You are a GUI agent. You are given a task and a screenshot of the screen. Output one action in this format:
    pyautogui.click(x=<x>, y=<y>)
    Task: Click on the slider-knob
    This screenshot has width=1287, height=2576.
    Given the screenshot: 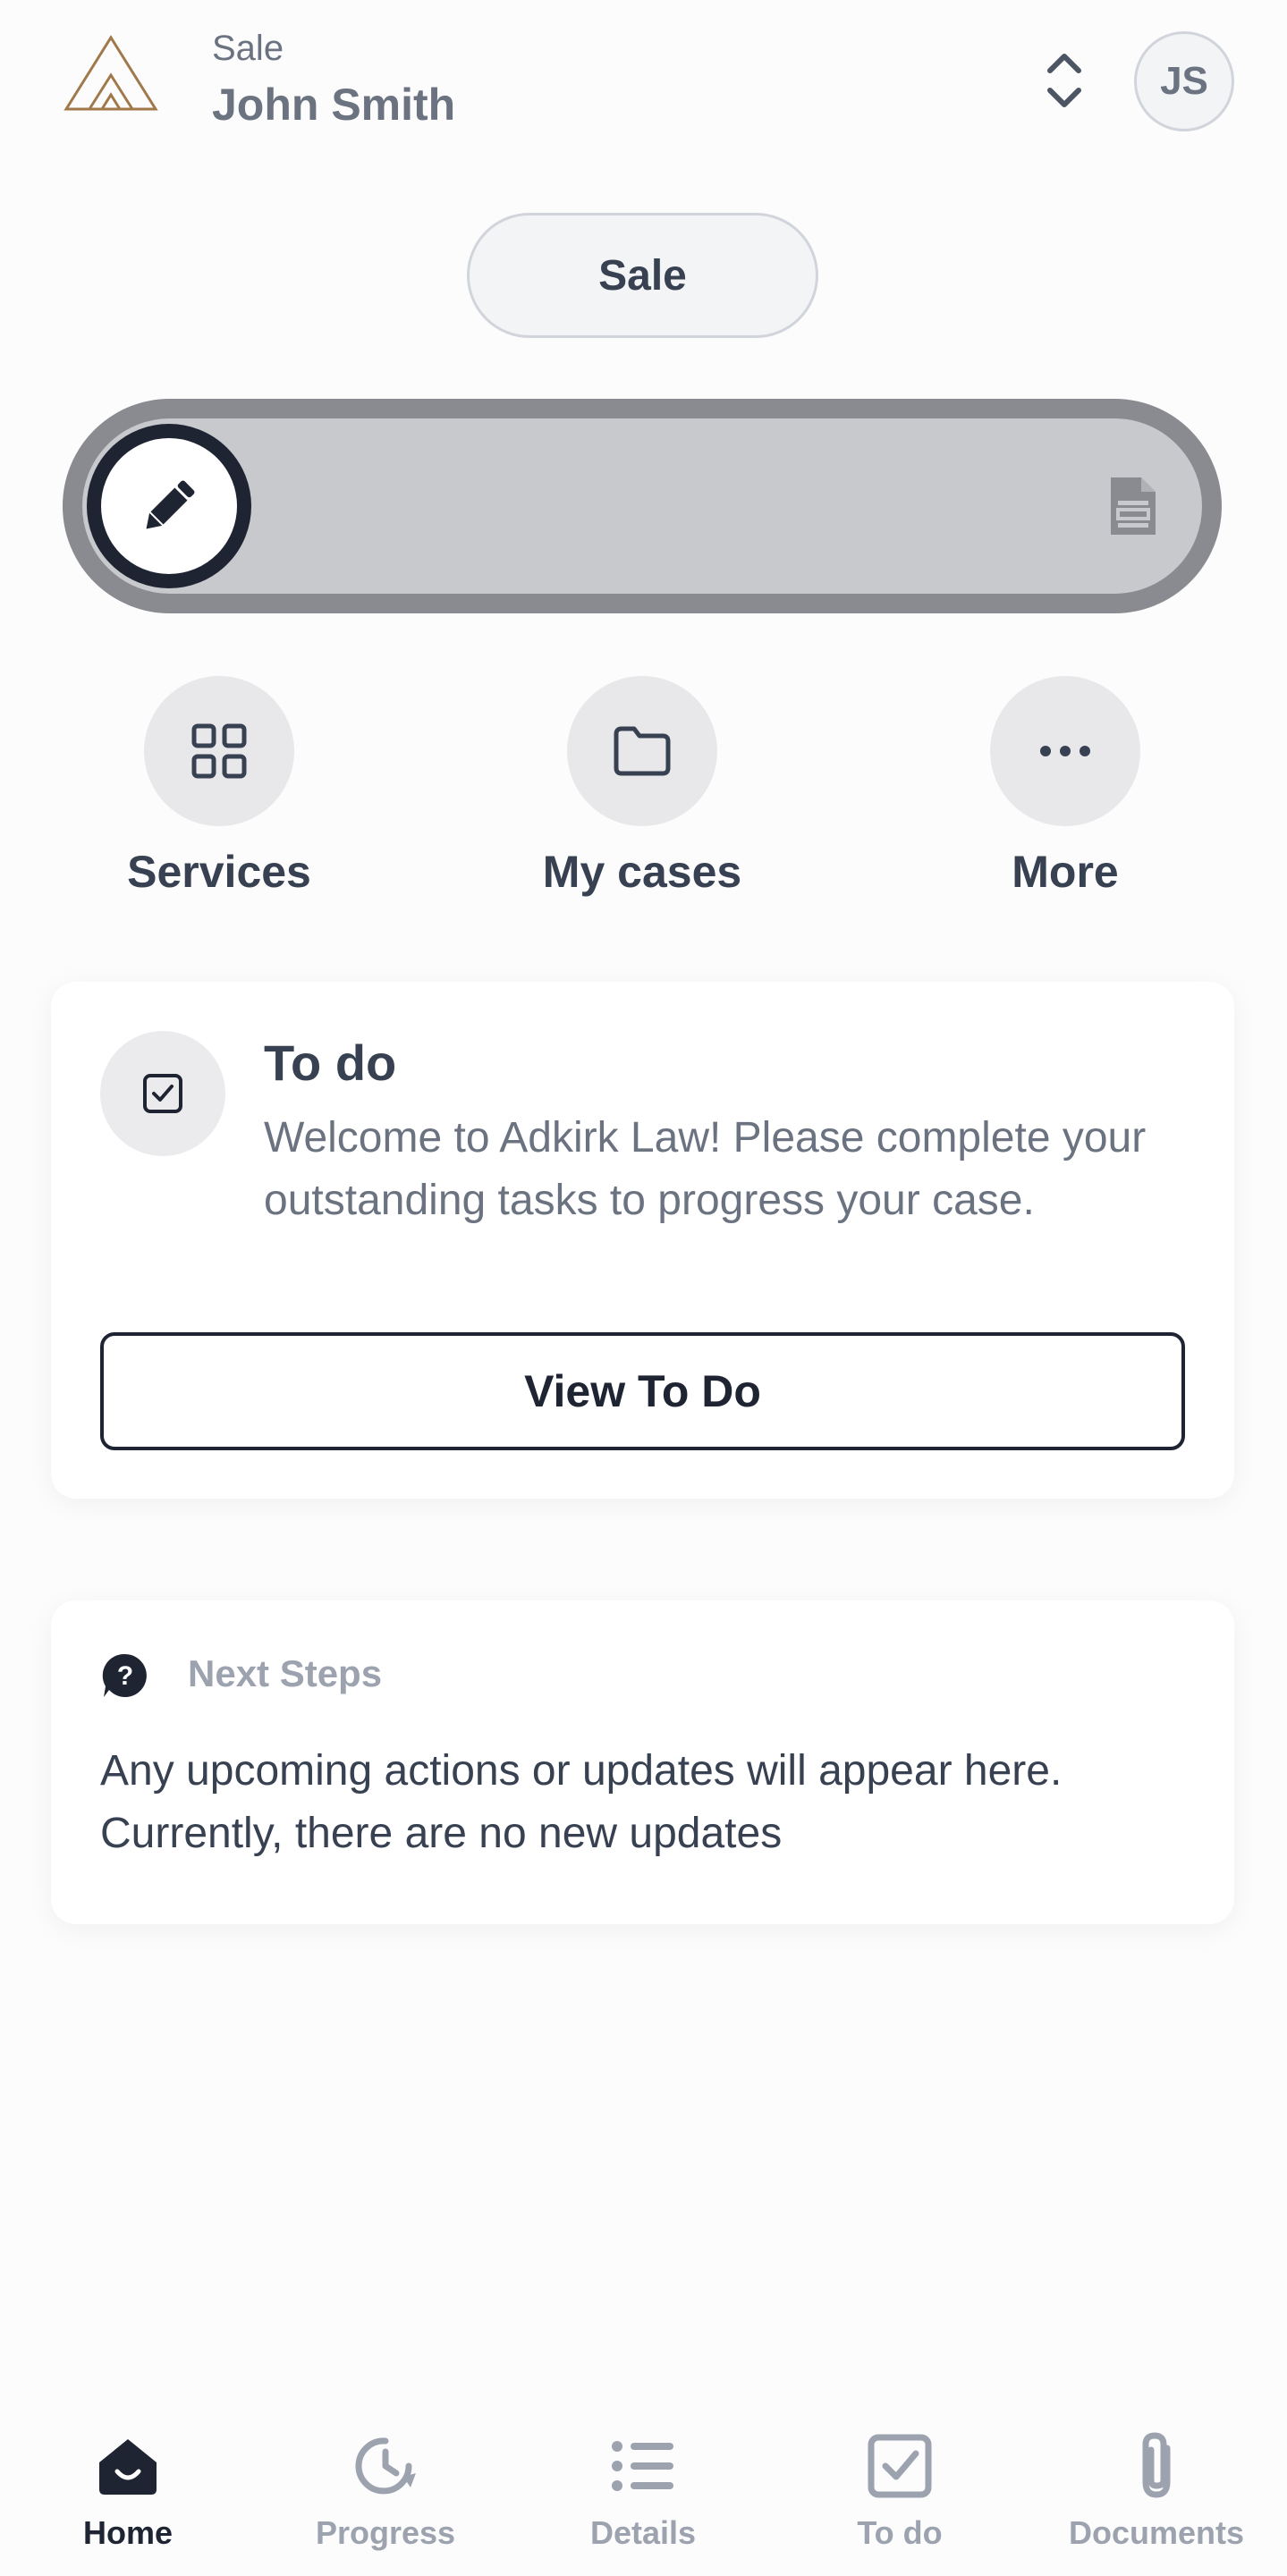 What is the action you would take?
    pyautogui.click(x=169, y=506)
    